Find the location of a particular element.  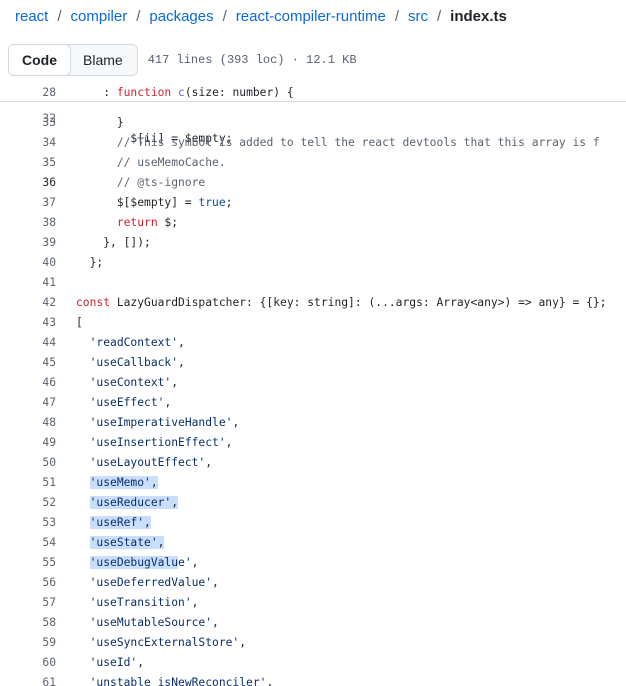

code-token: 'useEffect' is located at coordinates (127, 402).